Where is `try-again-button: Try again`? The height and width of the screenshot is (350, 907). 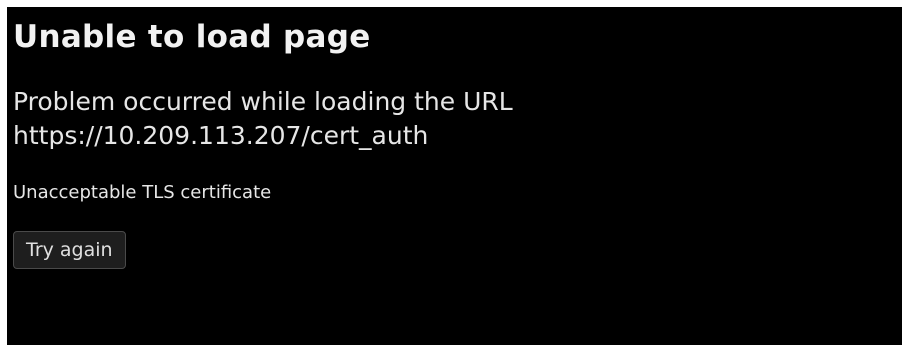
try-again-button: Try again is located at coordinates (69, 250).